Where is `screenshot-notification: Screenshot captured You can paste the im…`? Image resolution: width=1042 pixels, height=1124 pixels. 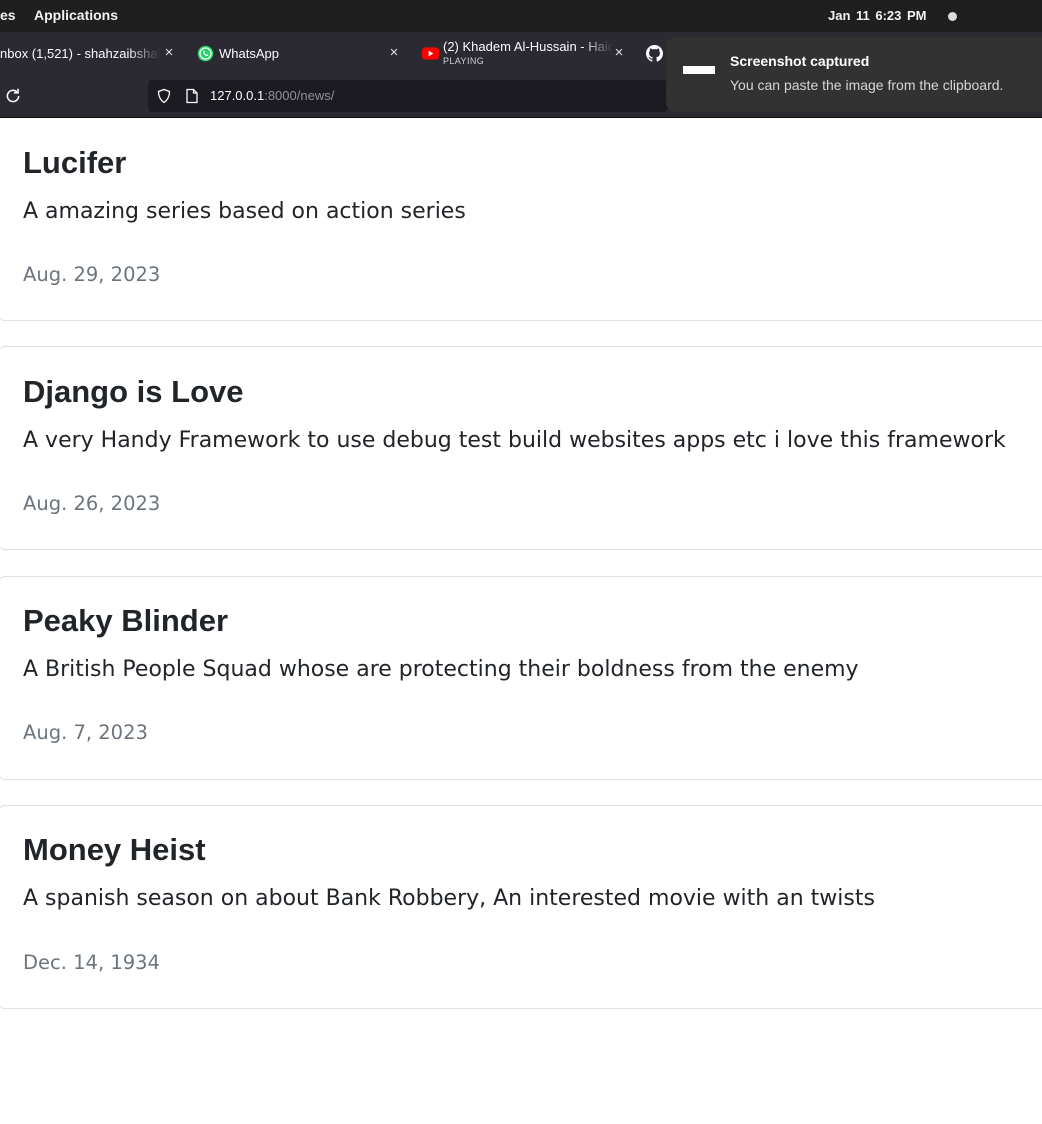
screenshot-notification: Screenshot captured You can paste the im… is located at coordinates (854, 74).